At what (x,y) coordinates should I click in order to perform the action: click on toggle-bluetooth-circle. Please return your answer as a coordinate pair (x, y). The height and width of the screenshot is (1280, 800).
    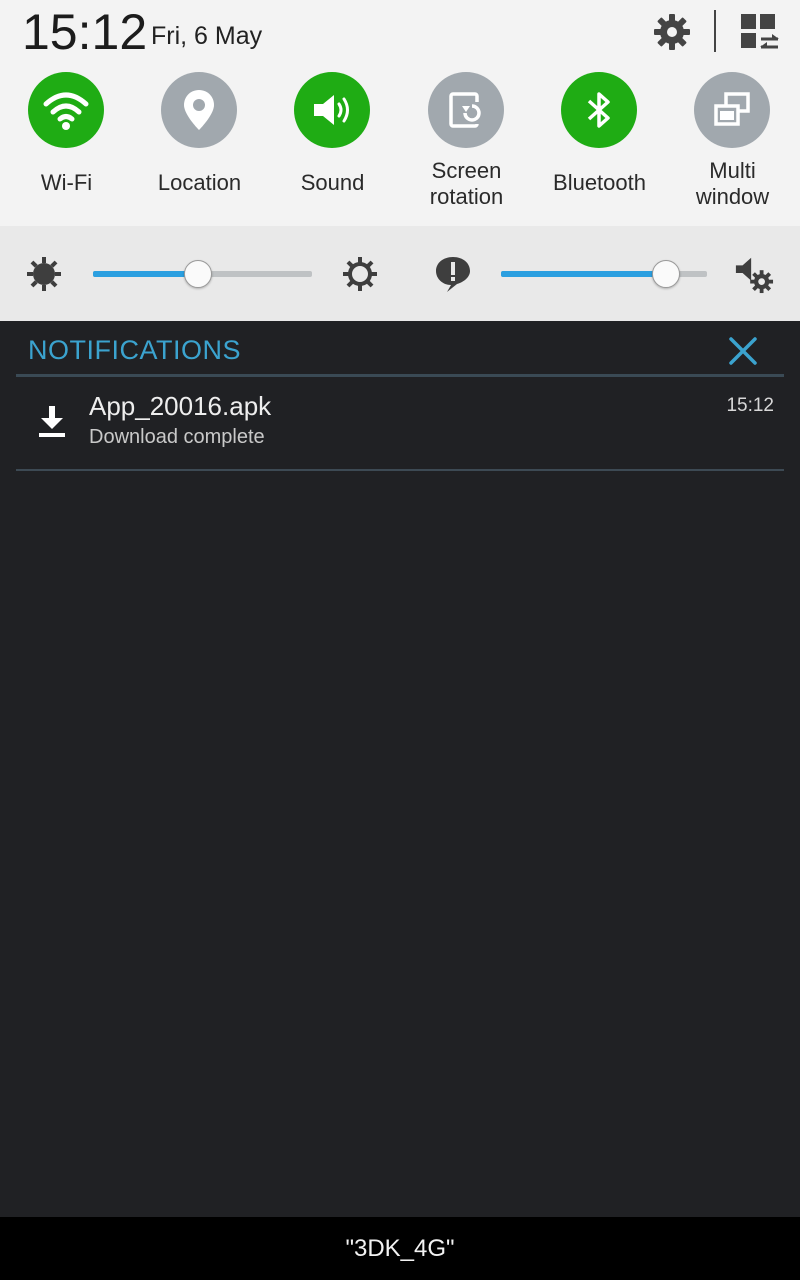
    Looking at the image, I should click on (599, 110).